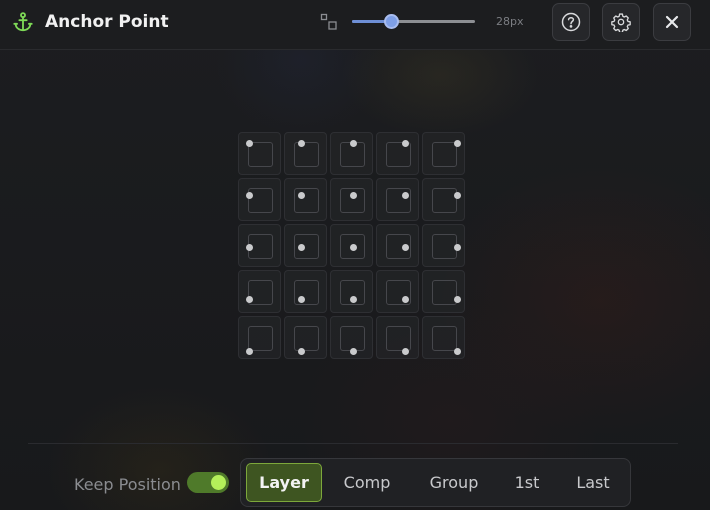 This screenshot has width=710, height=510. Describe the element at coordinates (367, 482) in the screenshot. I see `target-comp-button: Comp` at that location.